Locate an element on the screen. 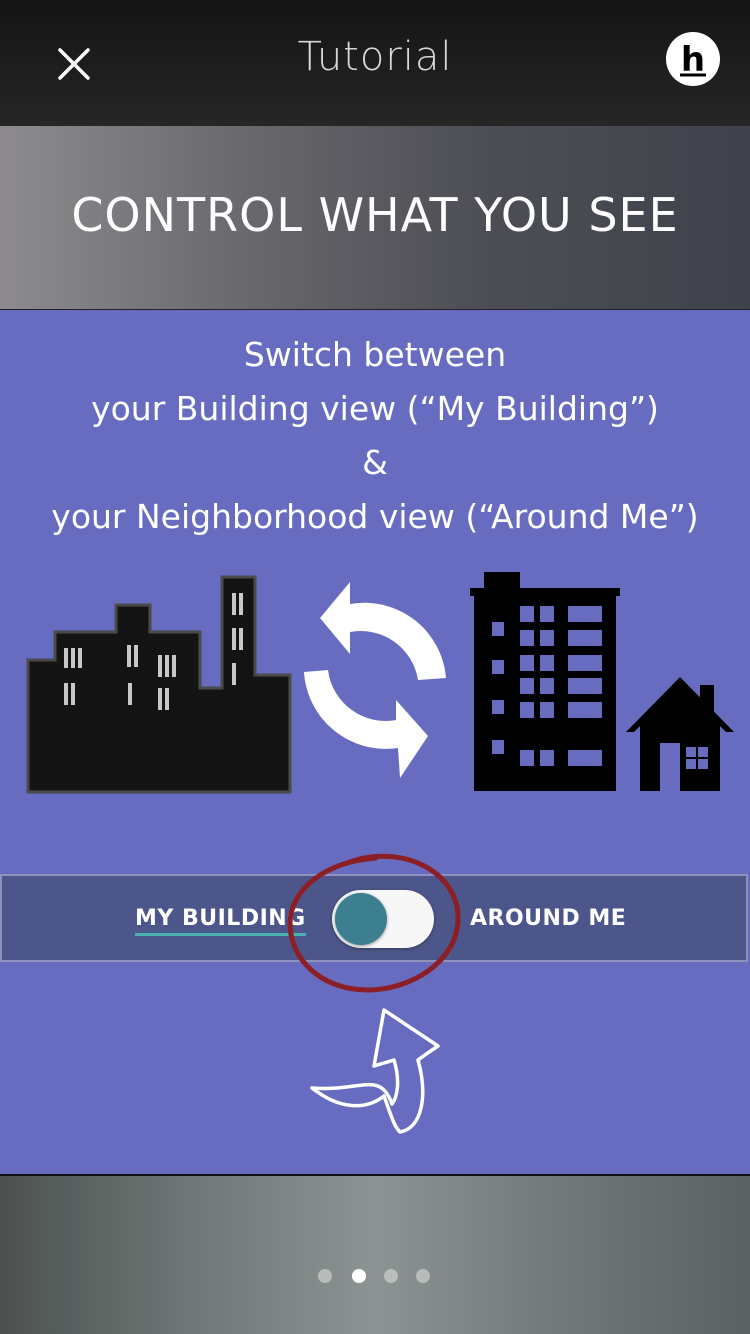 This screenshot has height=1334, width=750. description-line-2: your Building view (“My Building”) is located at coordinates (375, 408).